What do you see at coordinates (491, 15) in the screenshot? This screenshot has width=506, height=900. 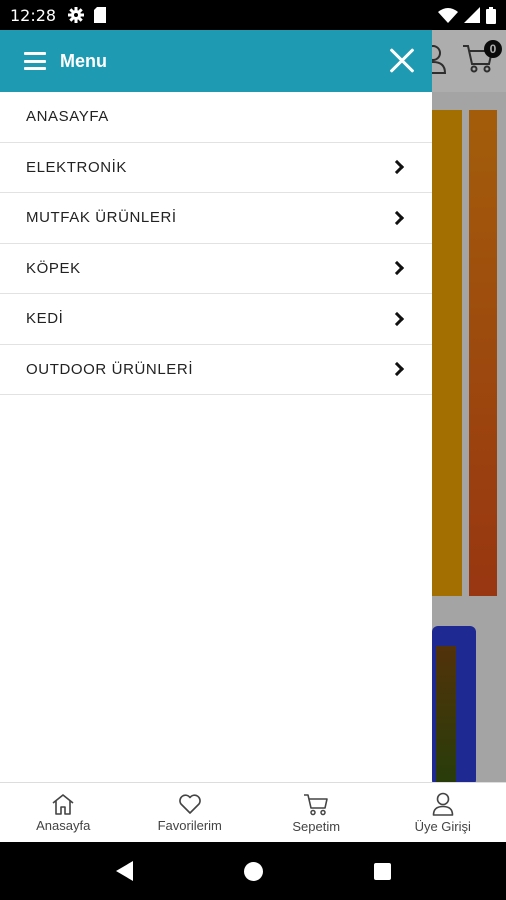 I see `battery-icon` at bounding box center [491, 15].